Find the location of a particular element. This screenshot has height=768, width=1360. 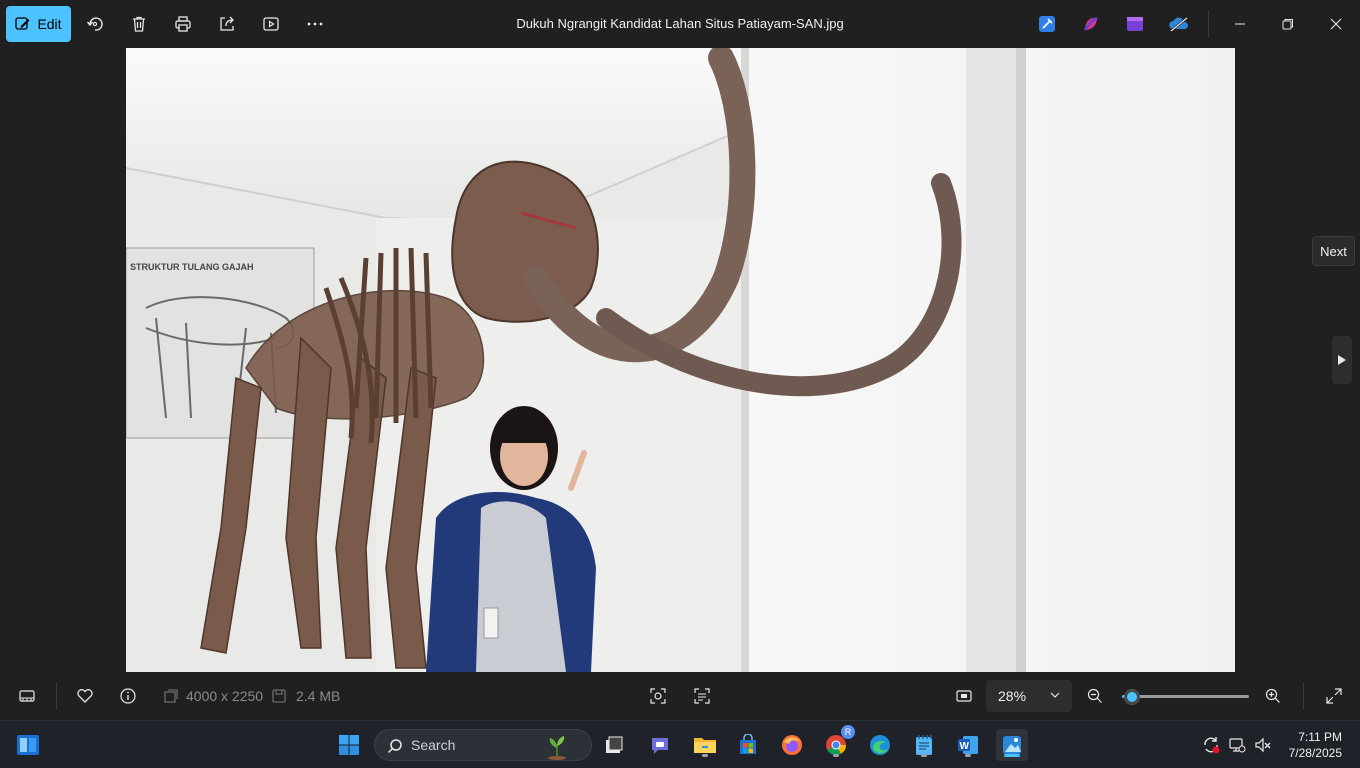

sync-refresh-icon is located at coordinates (1212, 745).